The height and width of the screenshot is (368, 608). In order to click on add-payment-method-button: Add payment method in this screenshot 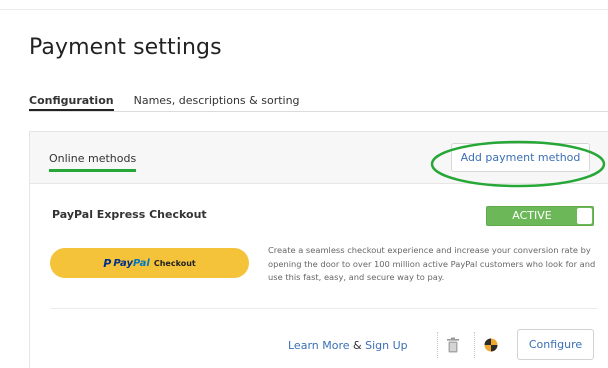, I will do `click(520, 157)`.